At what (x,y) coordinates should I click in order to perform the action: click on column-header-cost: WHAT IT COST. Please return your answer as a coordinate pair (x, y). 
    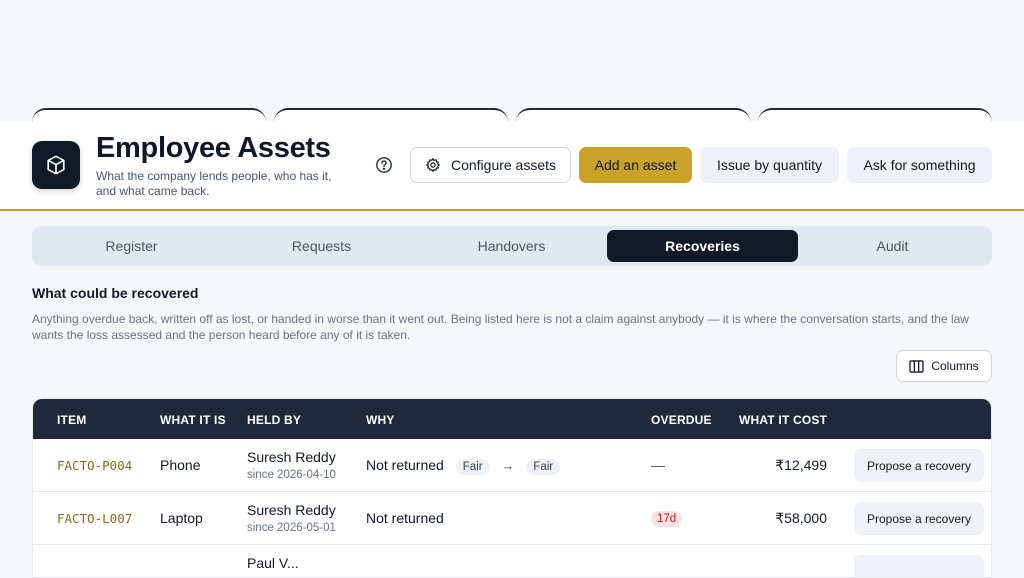
    Looking at the image, I should click on (783, 420).